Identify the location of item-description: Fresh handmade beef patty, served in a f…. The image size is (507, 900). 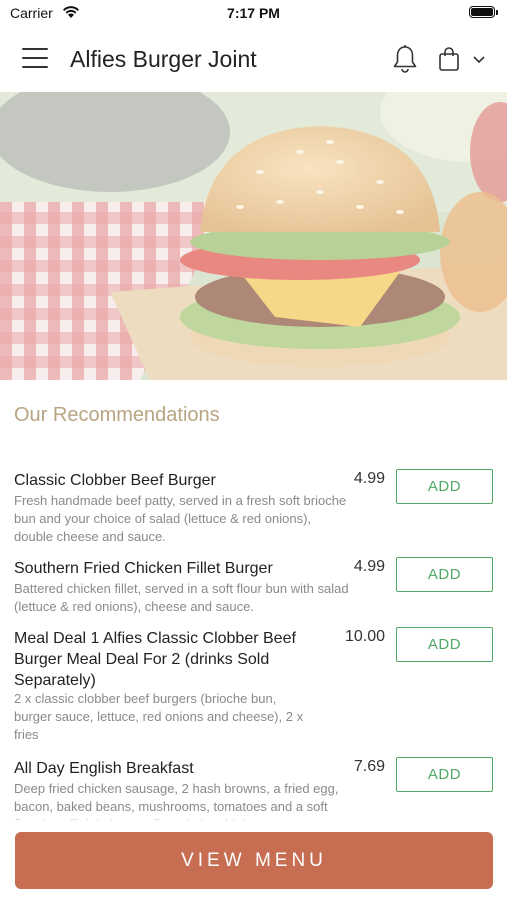
(180, 518).